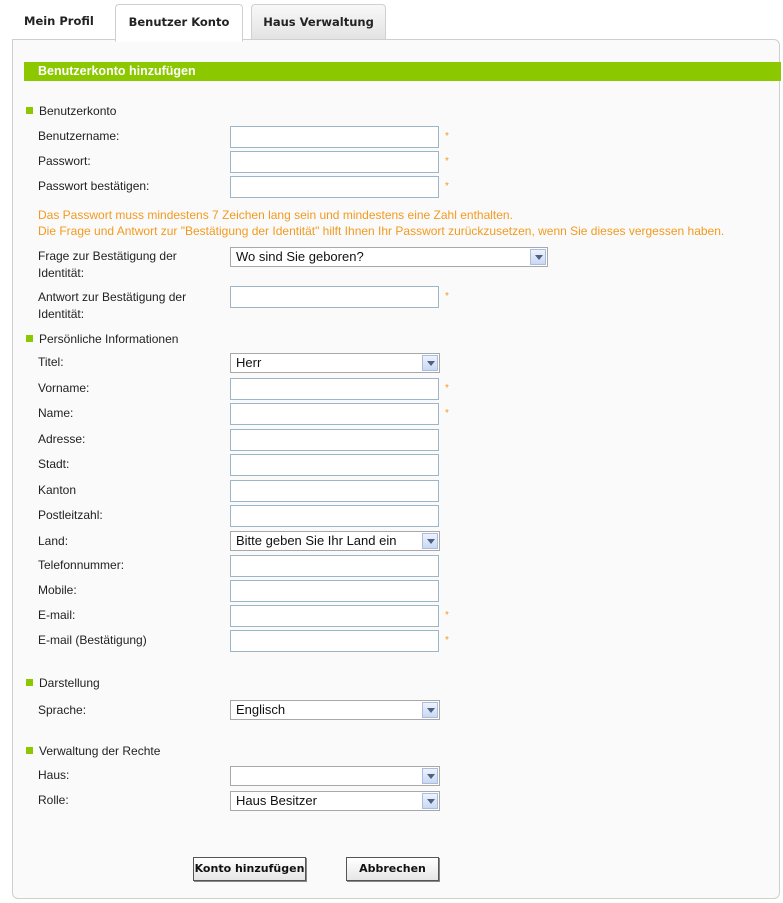  I want to click on address-input, so click(334, 440).